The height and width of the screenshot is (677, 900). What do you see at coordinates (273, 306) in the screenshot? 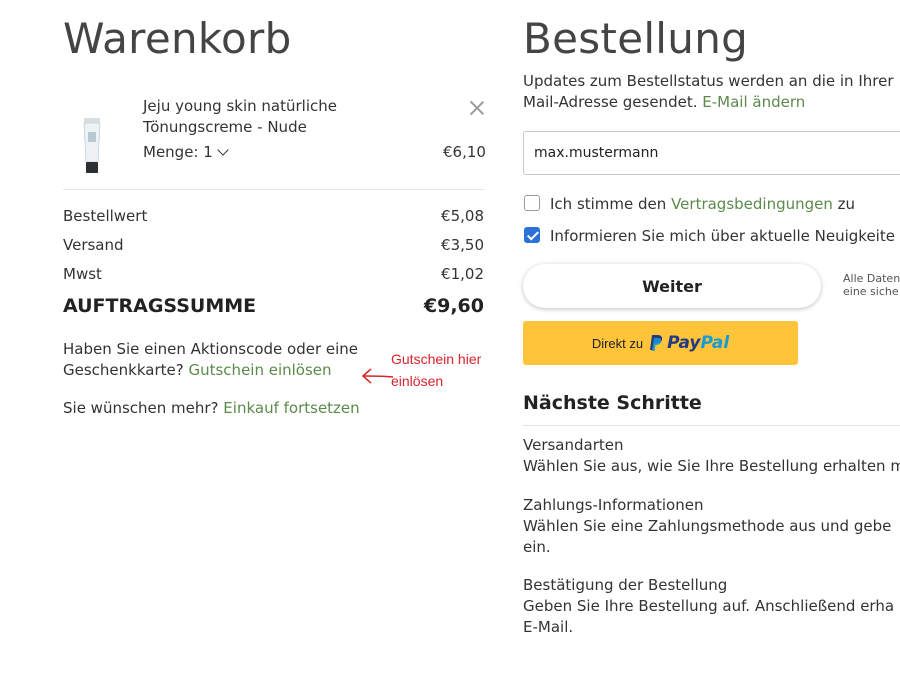
I see `total-row: AUFTRAGSSUMME €9,60` at bounding box center [273, 306].